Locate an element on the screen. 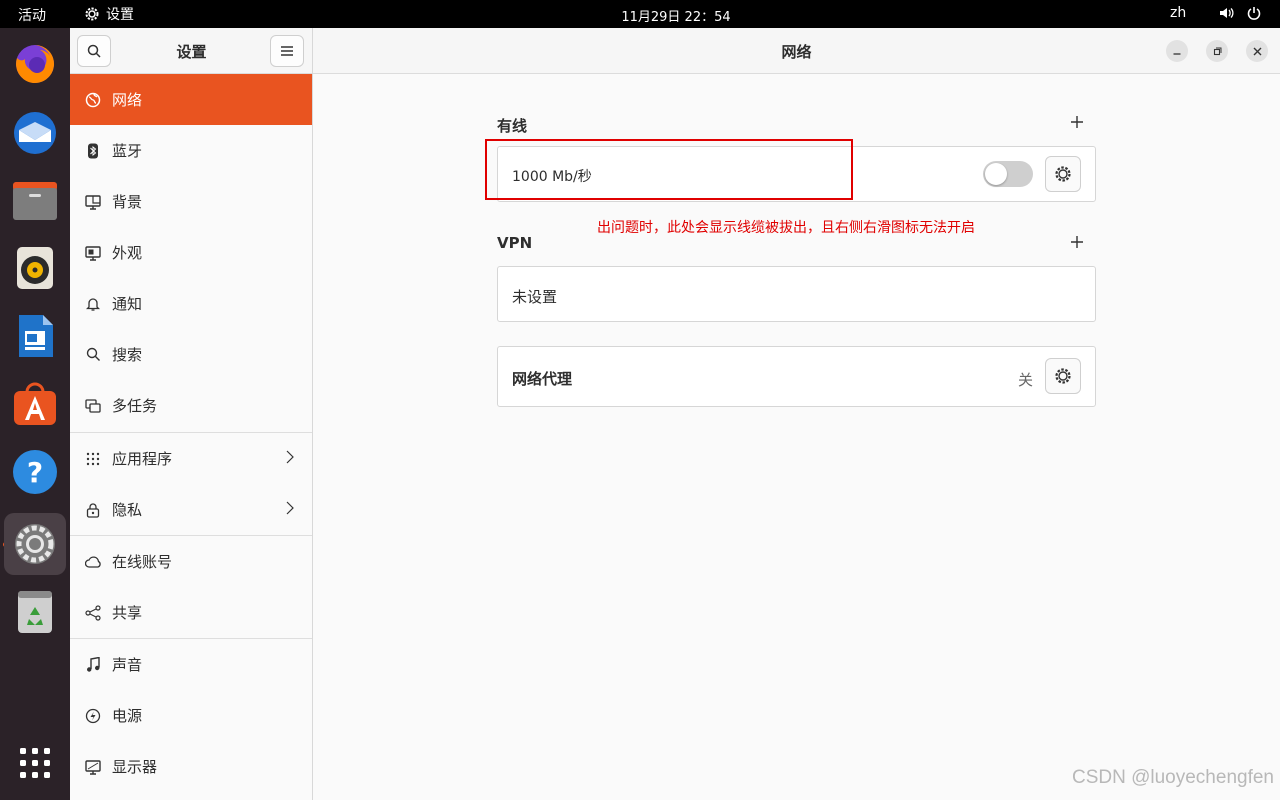 This screenshot has height=800, width=1280. sidebar-item-power: 电源 is located at coordinates (191, 715).